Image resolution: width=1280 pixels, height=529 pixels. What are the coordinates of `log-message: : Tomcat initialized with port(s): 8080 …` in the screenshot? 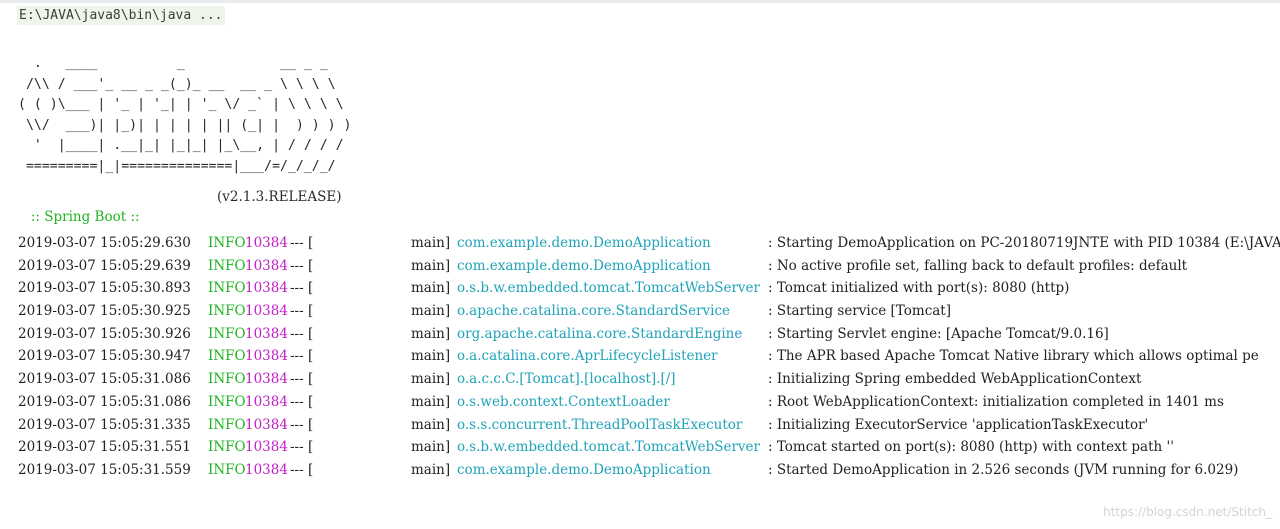 It's located at (919, 288).